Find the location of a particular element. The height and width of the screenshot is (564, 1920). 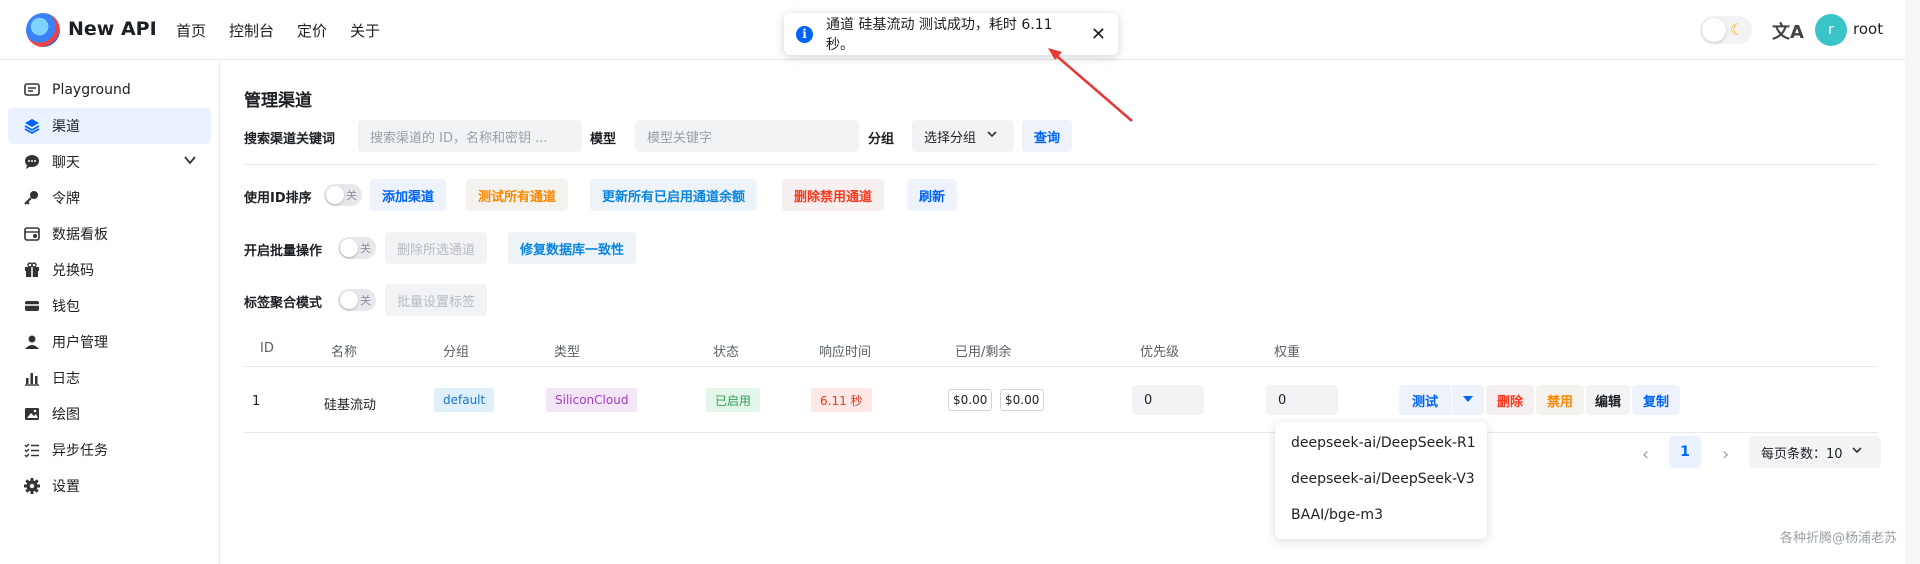

weight-input: 0 is located at coordinates (1302, 400).